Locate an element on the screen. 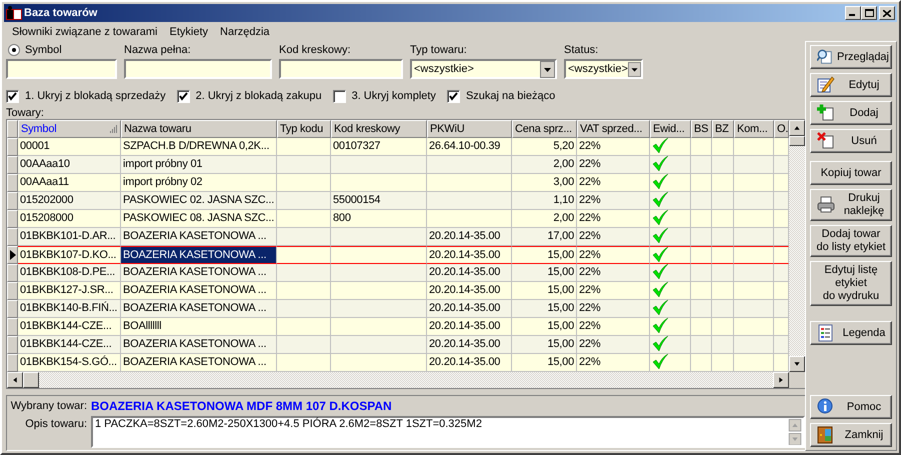  action-button: Edytuj listę etykiet do wydruku is located at coordinates (851, 283).